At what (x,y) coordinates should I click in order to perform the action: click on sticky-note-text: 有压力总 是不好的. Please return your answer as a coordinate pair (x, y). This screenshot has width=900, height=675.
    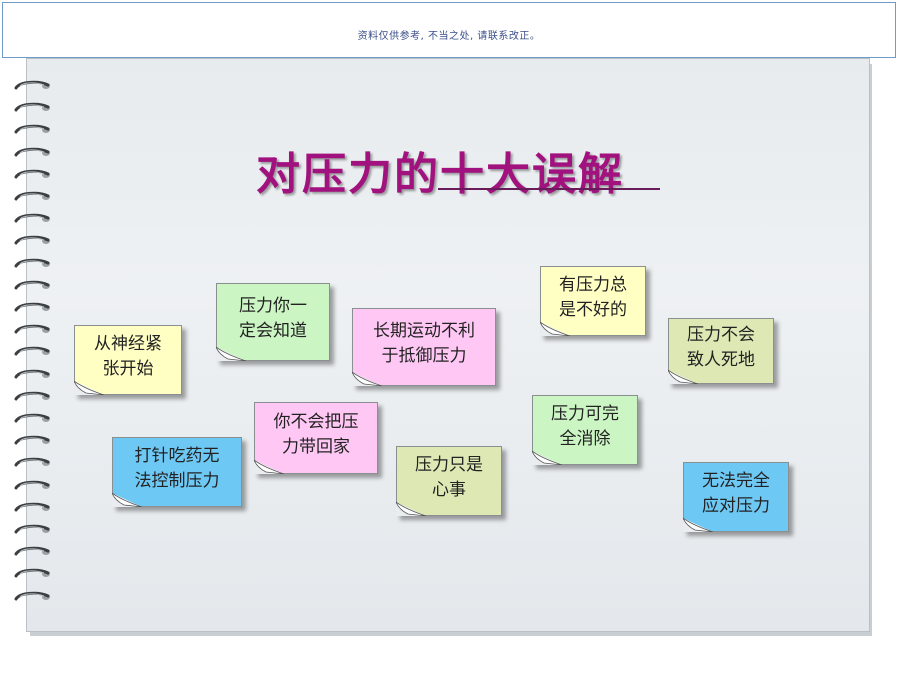
    Looking at the image, I should click on (593, 297).